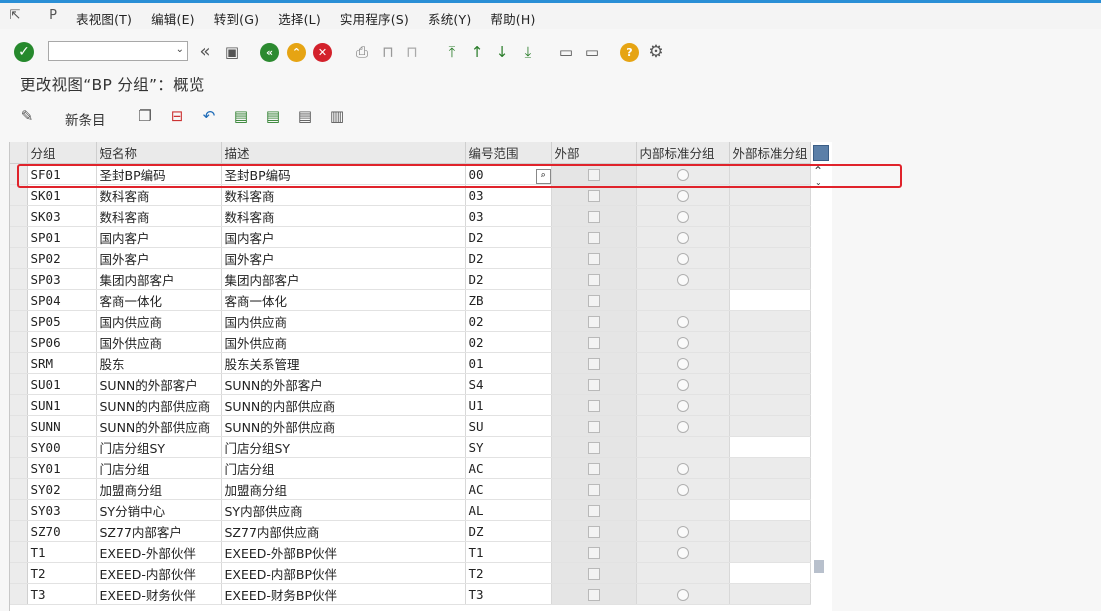 The height and width of the screenshot is (611, 1101). What do you see at coordinates (343, 342) in the screenshot?
I see `cell-description: 国外供应商` at bounding box center [343, 342].